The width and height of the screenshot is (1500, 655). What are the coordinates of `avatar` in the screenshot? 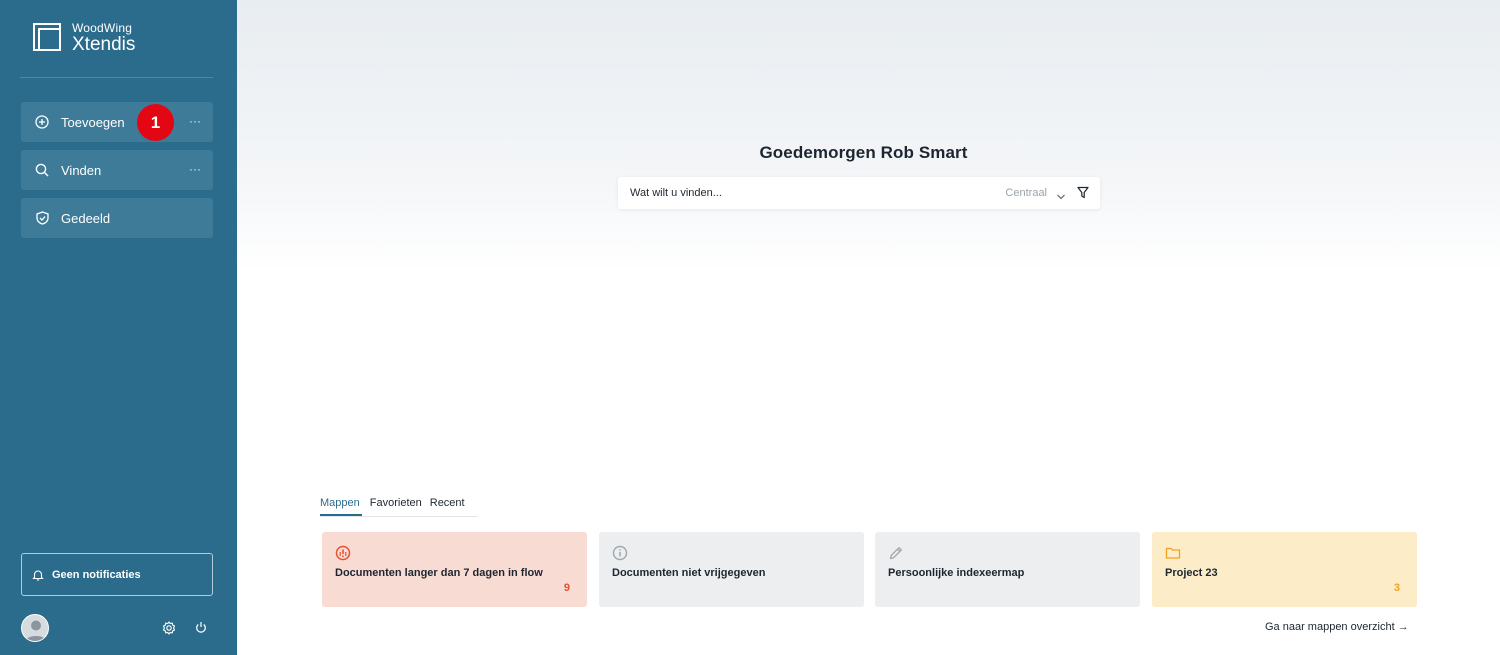 It's located at (35, 628).